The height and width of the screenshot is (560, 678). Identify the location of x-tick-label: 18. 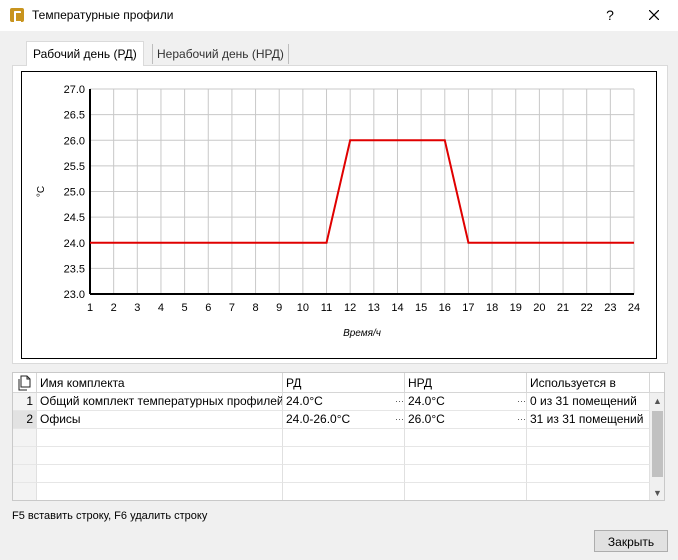
(492, 308).